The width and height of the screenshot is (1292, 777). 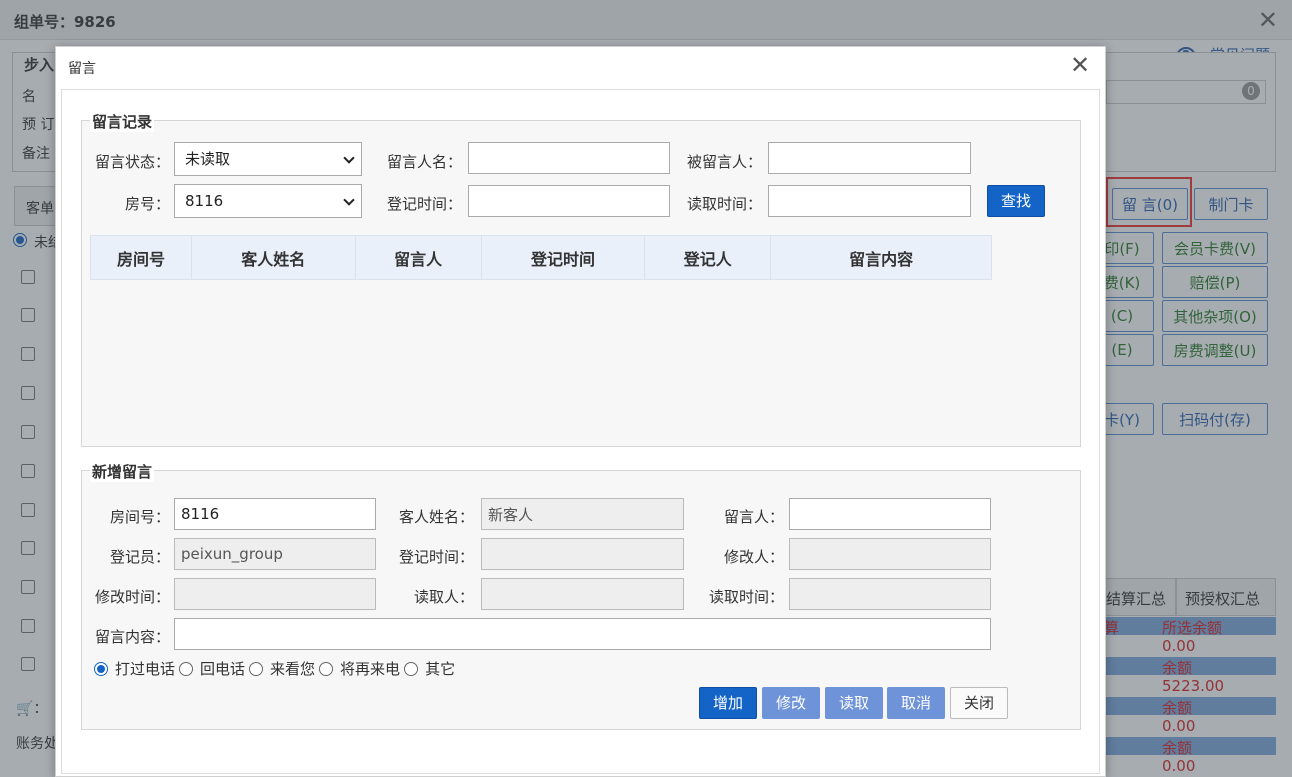 What do you see at coordinates (1016, 201) in the screenshot?
I see `search-button: 查找` at bounding box center [1016, 201].